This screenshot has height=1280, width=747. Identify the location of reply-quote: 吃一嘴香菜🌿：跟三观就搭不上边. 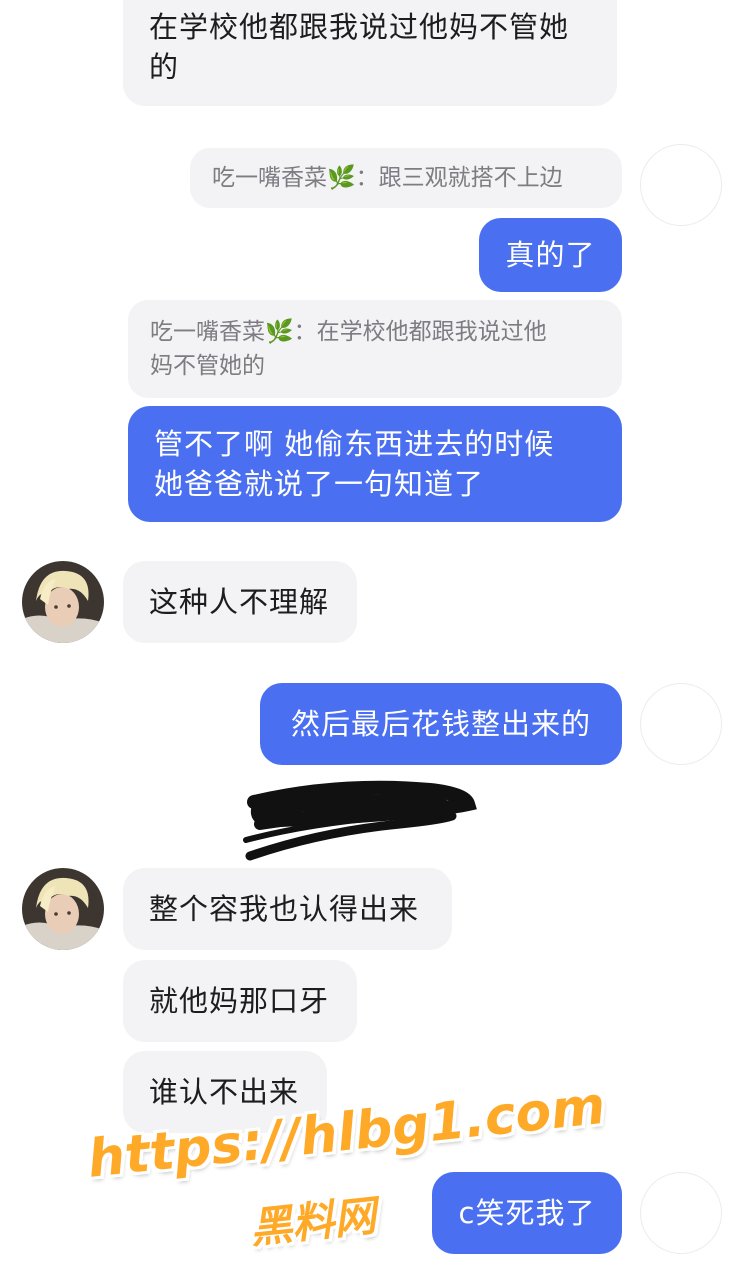
(406, 178).